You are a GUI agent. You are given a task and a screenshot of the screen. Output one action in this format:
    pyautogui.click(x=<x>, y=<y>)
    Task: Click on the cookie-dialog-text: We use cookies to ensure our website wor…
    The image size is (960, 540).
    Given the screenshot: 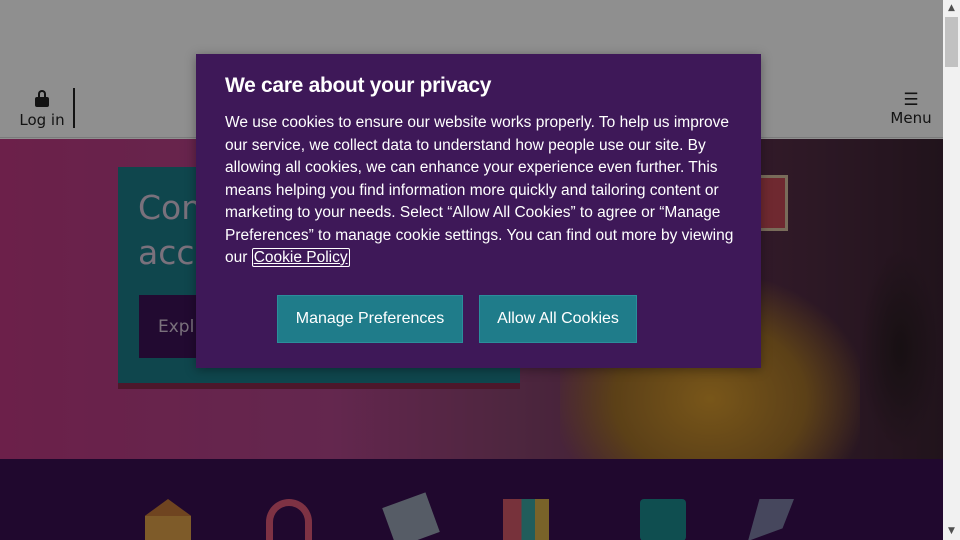 What is the action you would take?
    pyautogui.click(x=479, y=190)
    